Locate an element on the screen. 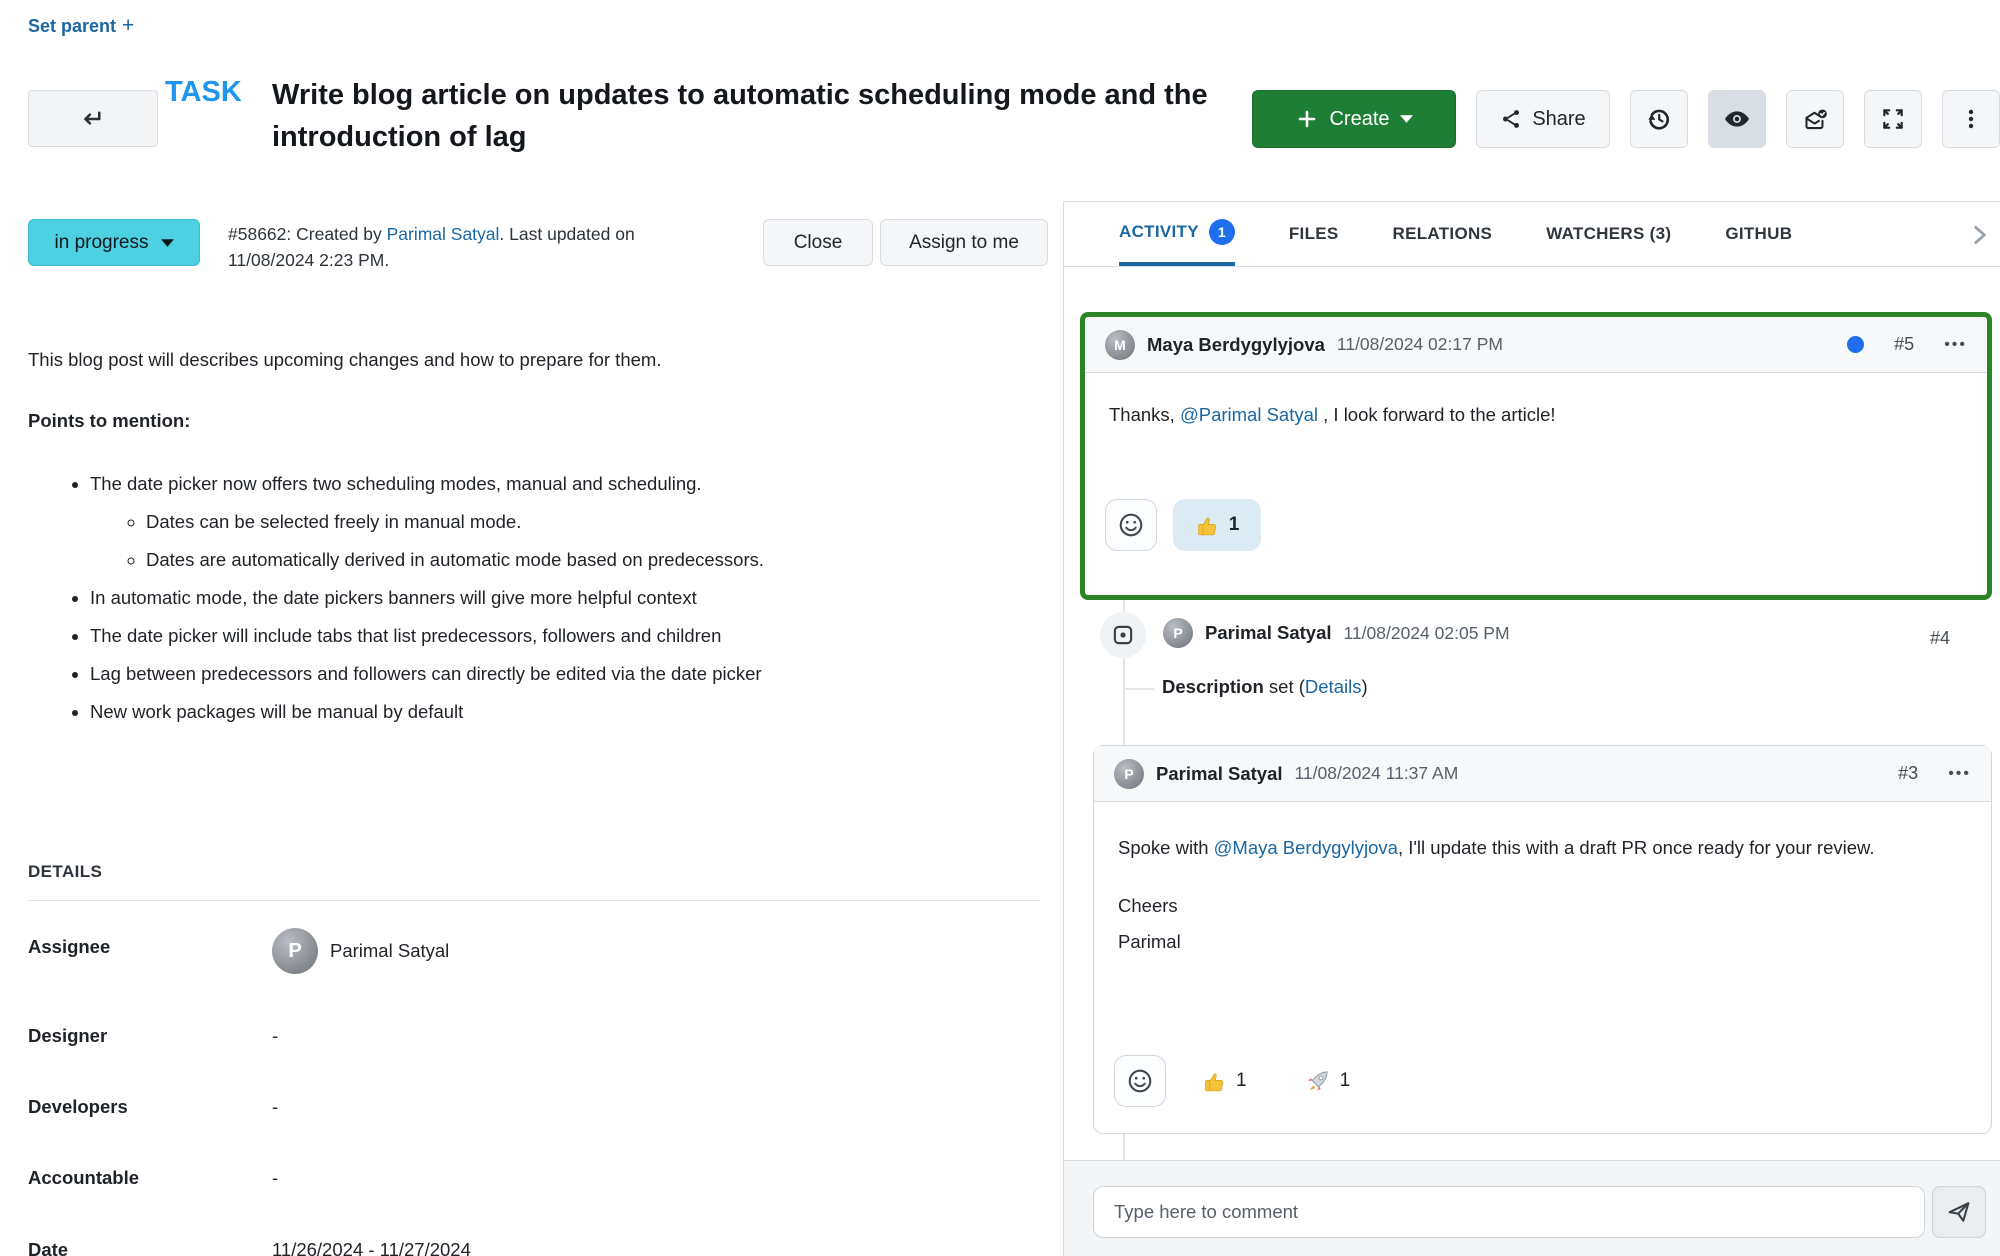 The image size is (2000, 1256). developers-label: Developers is located at coordinates (78, 1106).